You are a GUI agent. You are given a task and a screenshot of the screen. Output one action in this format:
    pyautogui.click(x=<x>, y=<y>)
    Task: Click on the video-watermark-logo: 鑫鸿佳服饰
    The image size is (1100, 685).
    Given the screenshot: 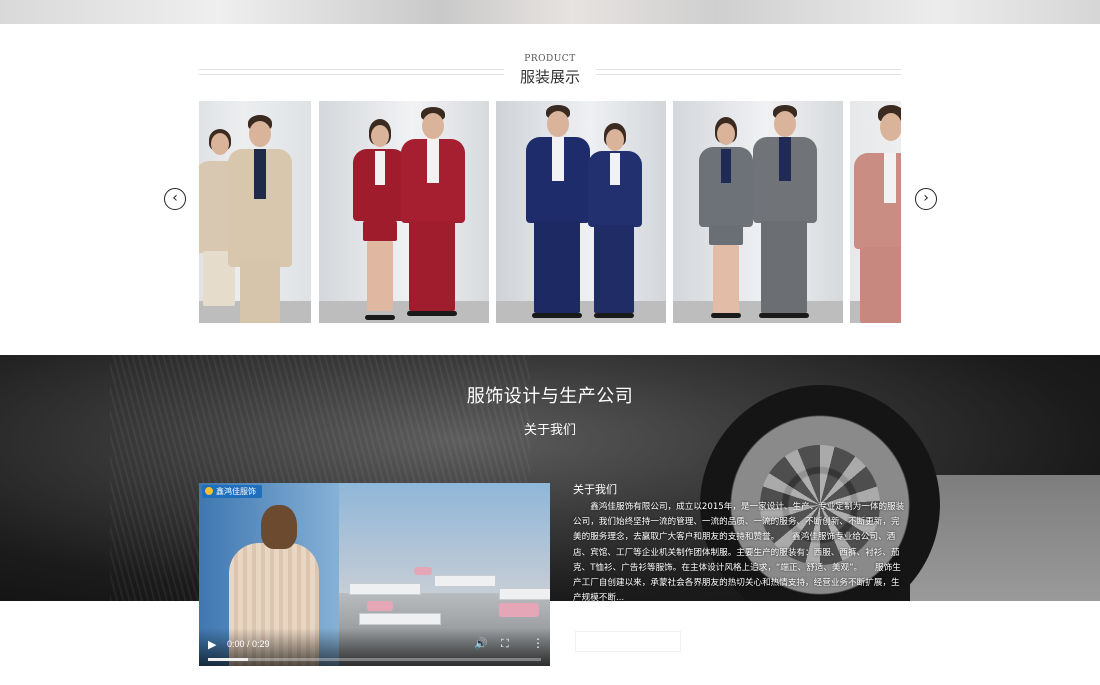 What is the action you would take?
    pyautogui.click(x=232, y=491)
    